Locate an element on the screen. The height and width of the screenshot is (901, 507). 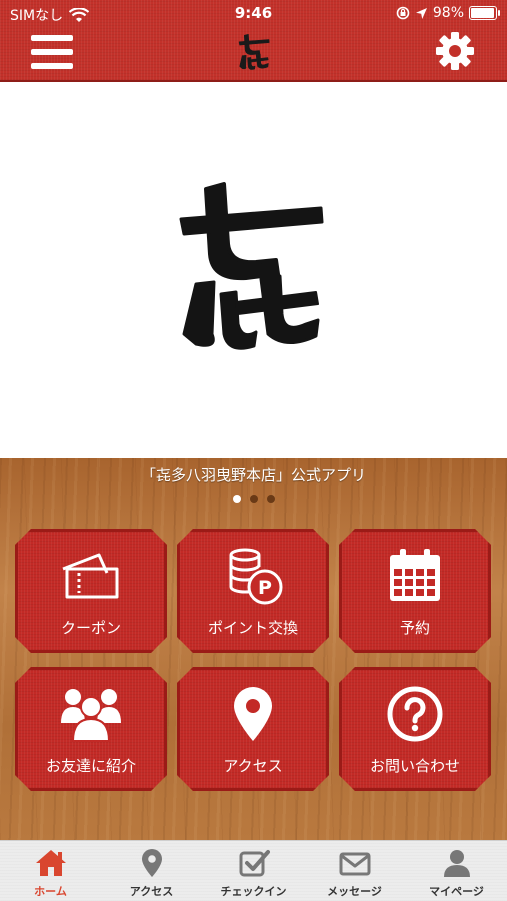
tab-message-label: メッセージ is located at coordinates (354, 891).